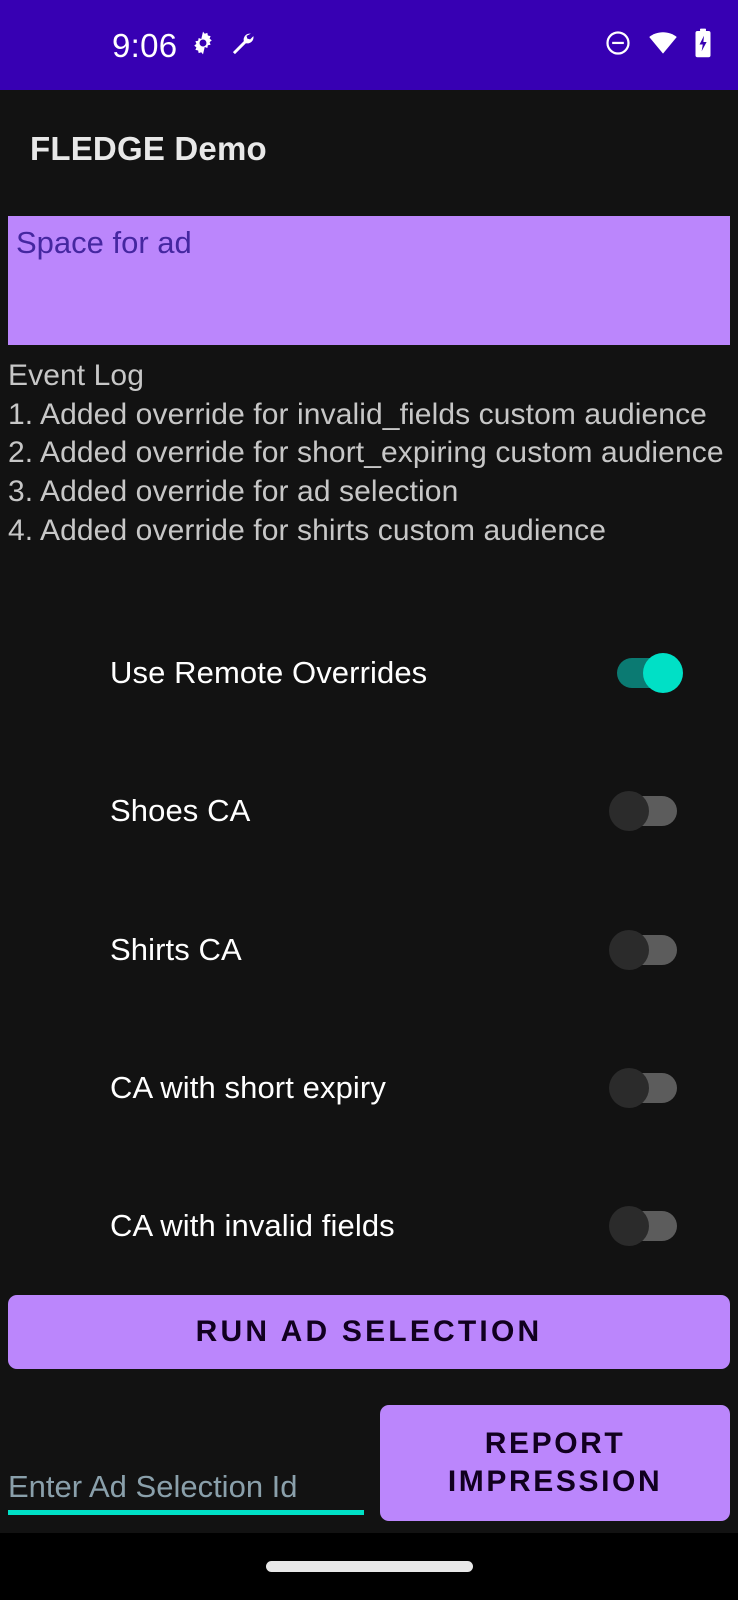  Describe the element at coordinates (396, 949) in the screenshot. I see `toggle-row-shirts-ca: Shirts CA` at that location.